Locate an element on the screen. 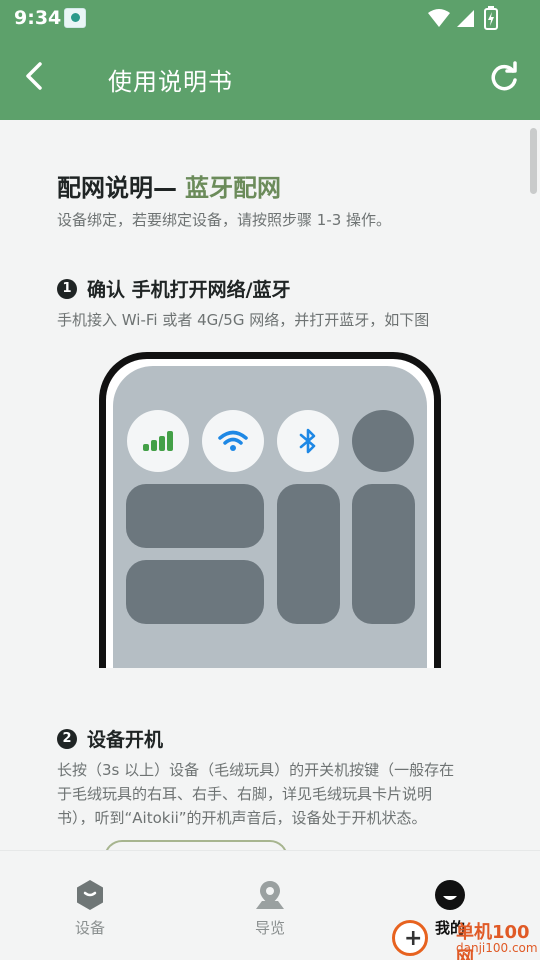  partial-action-button is located at coordinates (196, 845).